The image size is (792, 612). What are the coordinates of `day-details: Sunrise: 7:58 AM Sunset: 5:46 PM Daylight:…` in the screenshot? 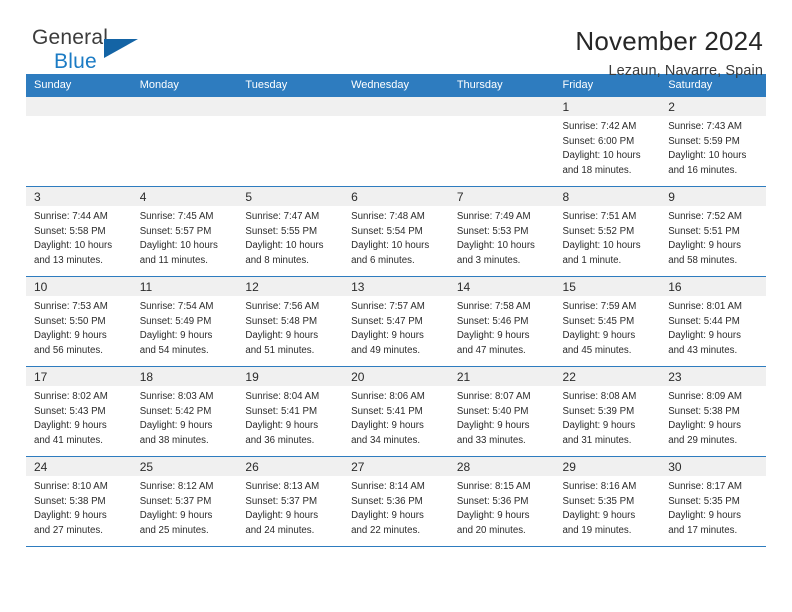 It's located at (502, 327).